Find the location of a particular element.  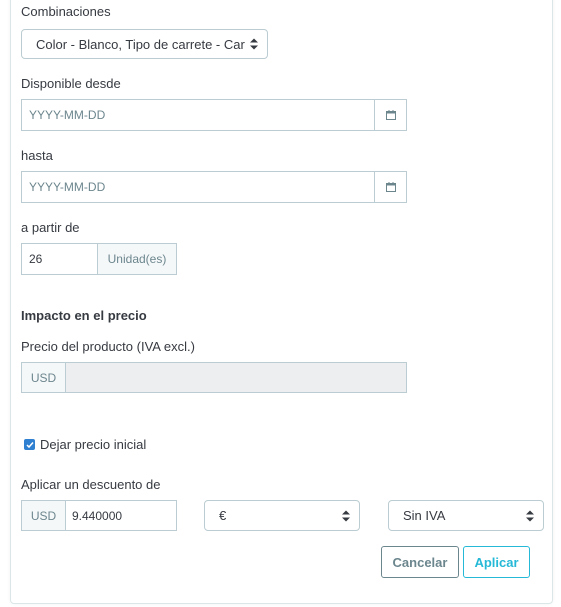

discount-type-selected-value: € is located at coordinates (223, 515).